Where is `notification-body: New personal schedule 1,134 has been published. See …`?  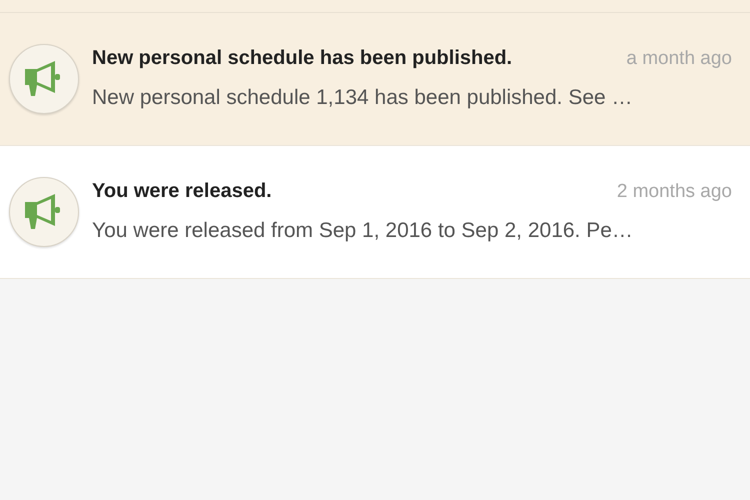
notification-body: New personal schedule 1,134 has been published. See … is located at coordinates (363, 97).